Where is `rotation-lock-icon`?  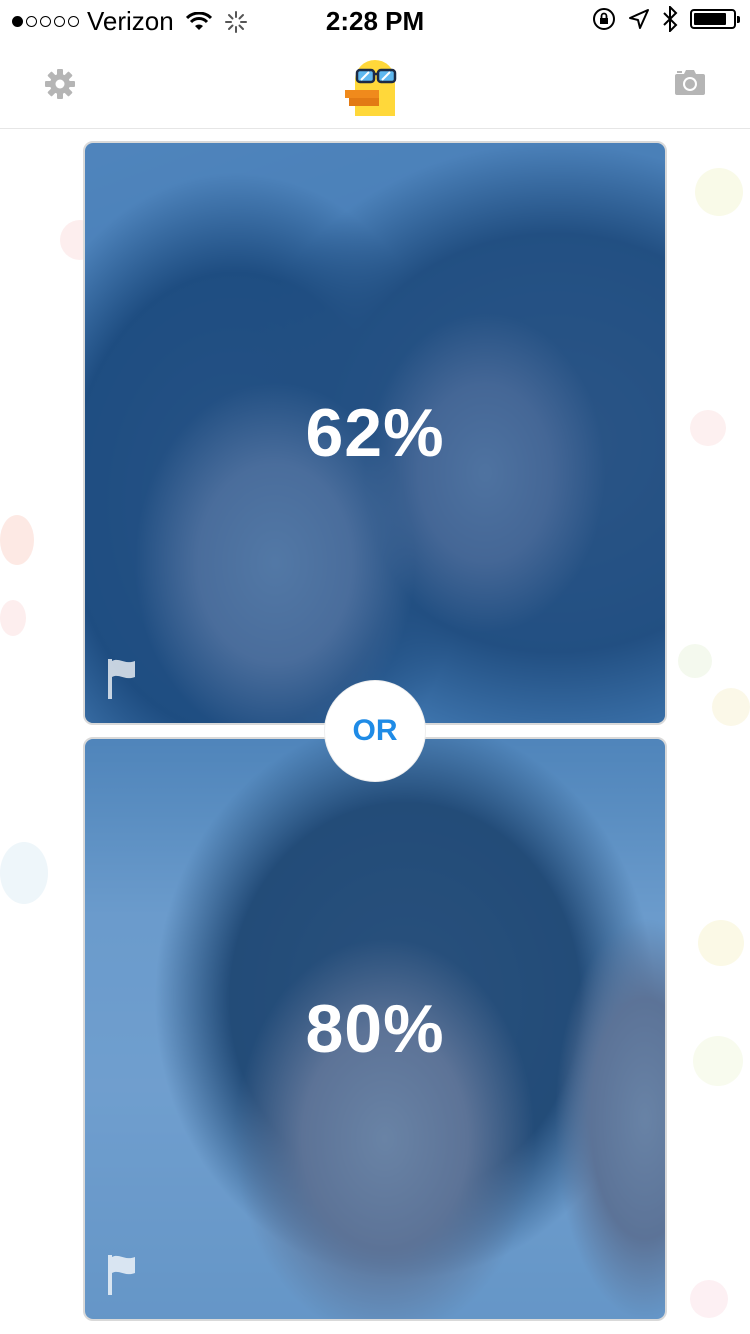
rotation-lock-icon is located at coordinates (604, 19).